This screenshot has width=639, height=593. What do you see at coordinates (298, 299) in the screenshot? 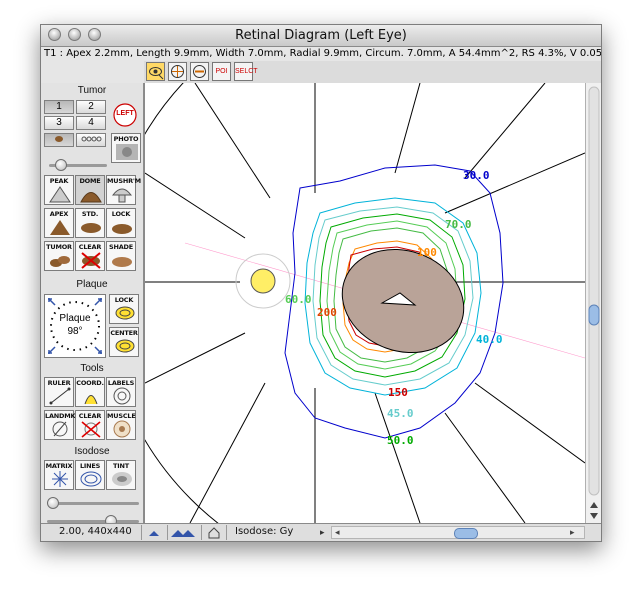
I see `isodose-label-60: 60.0` at bounding box center [298, 299].